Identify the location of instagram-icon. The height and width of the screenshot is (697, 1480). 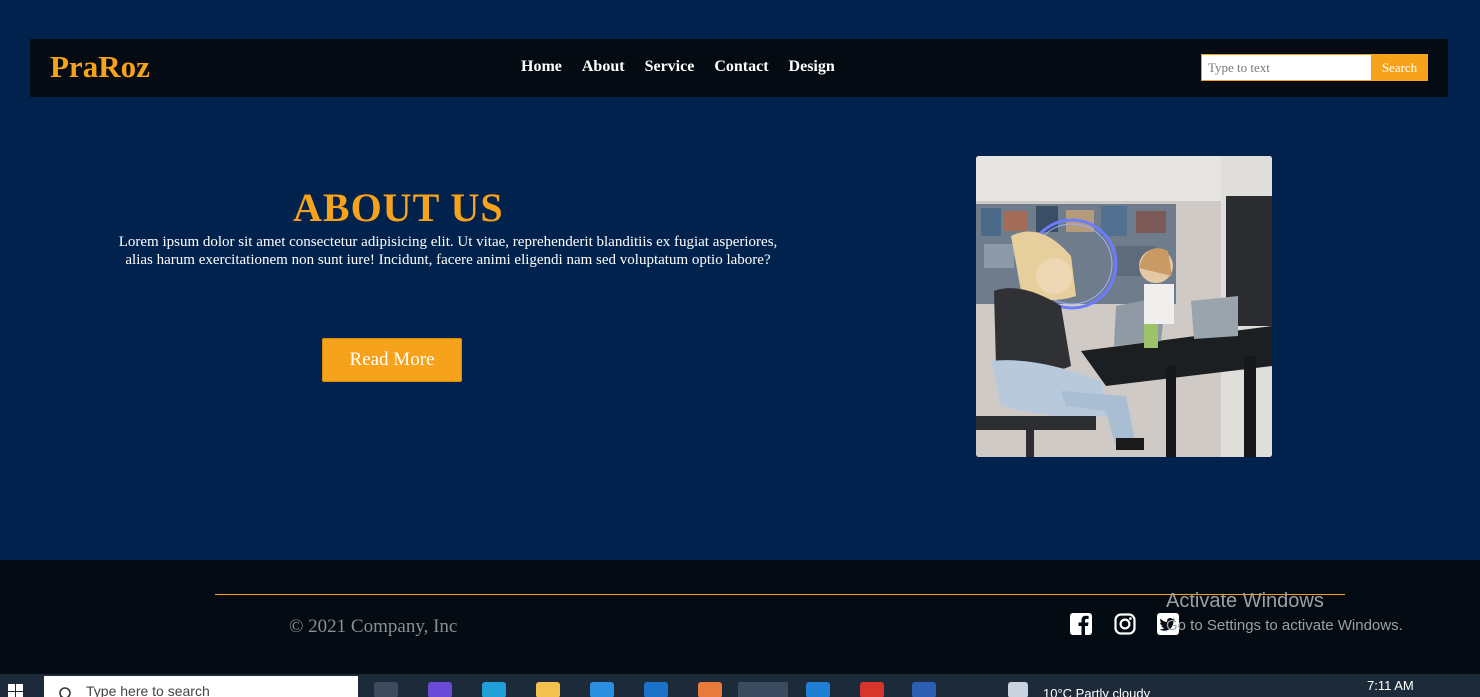
(1125, 624).